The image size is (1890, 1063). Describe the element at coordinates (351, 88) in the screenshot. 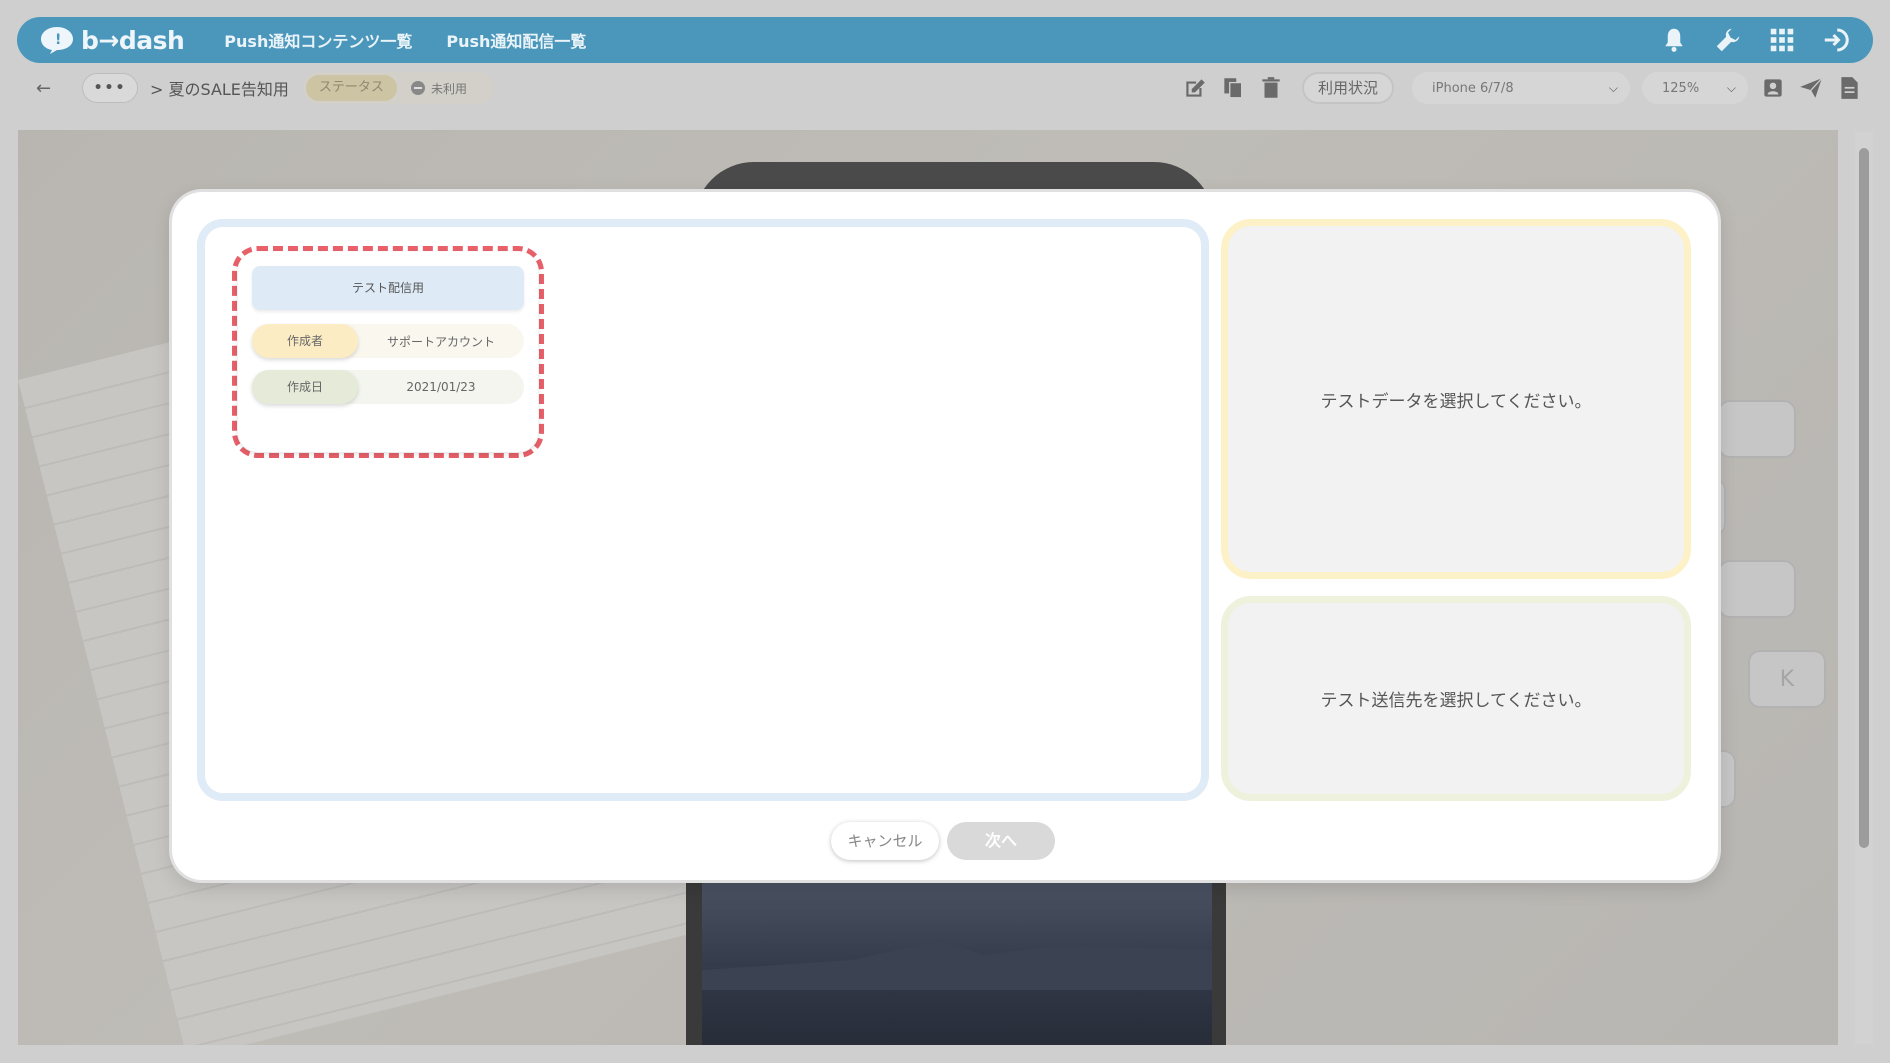

I see `status-label: ステータス` at that location.